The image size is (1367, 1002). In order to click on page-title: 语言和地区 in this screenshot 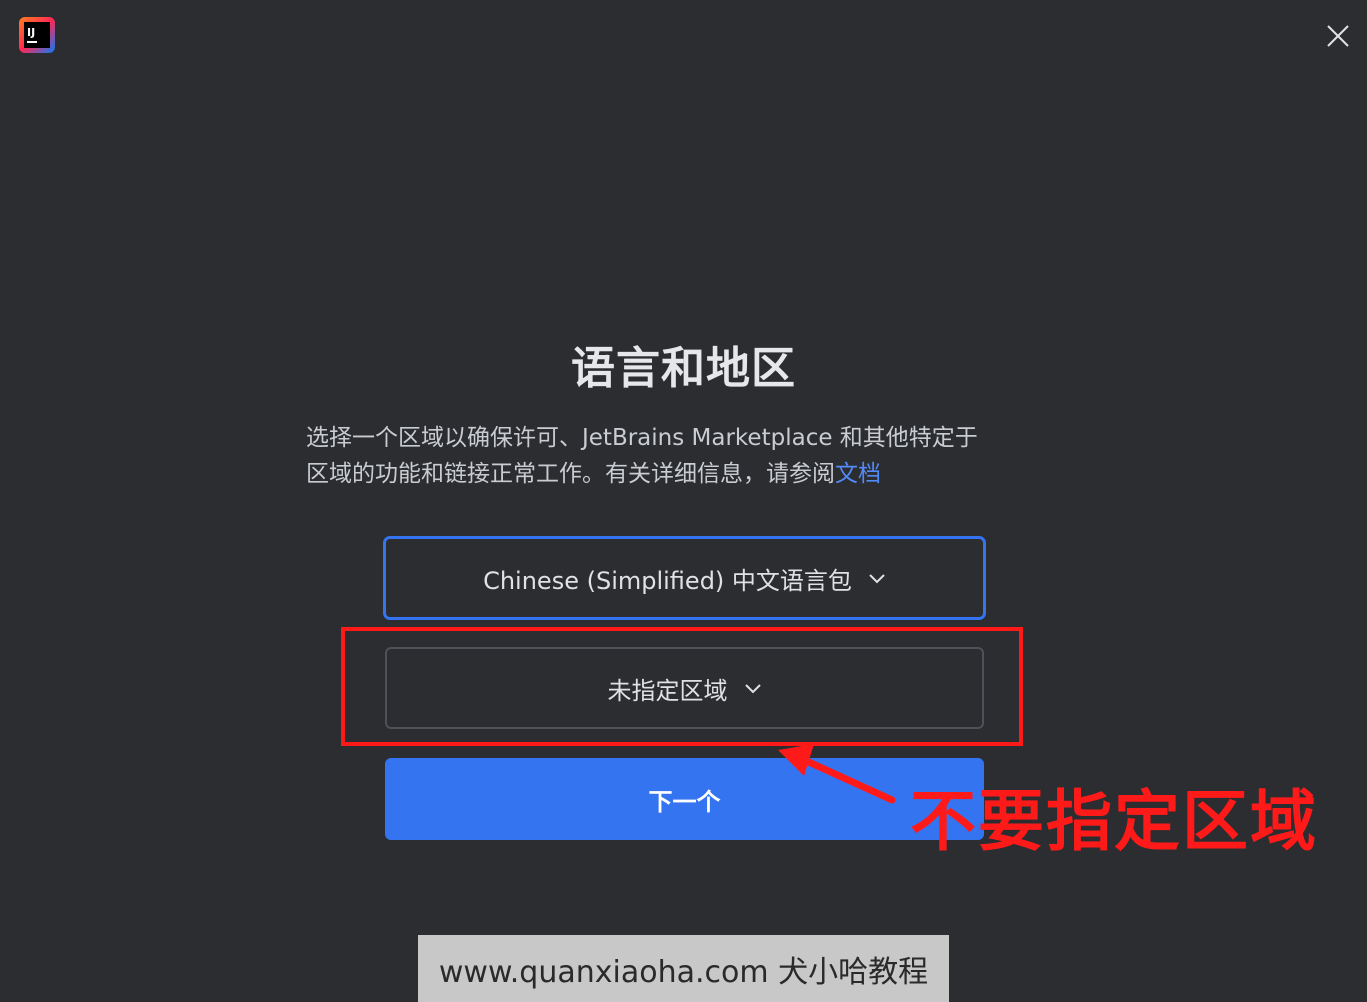, I will do `click(683, 368)`.